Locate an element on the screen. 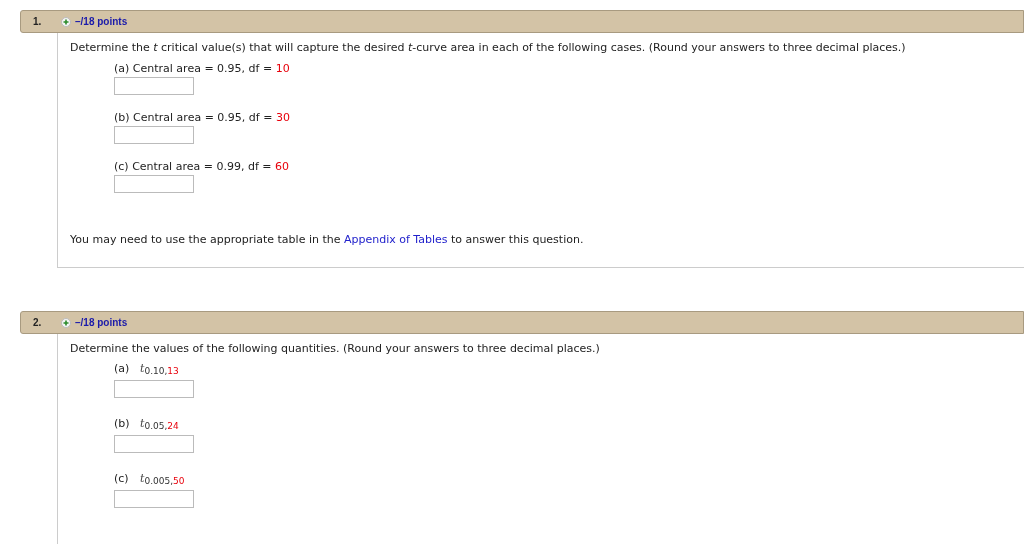  question-number: 2. is located at coordinates (37, 323).